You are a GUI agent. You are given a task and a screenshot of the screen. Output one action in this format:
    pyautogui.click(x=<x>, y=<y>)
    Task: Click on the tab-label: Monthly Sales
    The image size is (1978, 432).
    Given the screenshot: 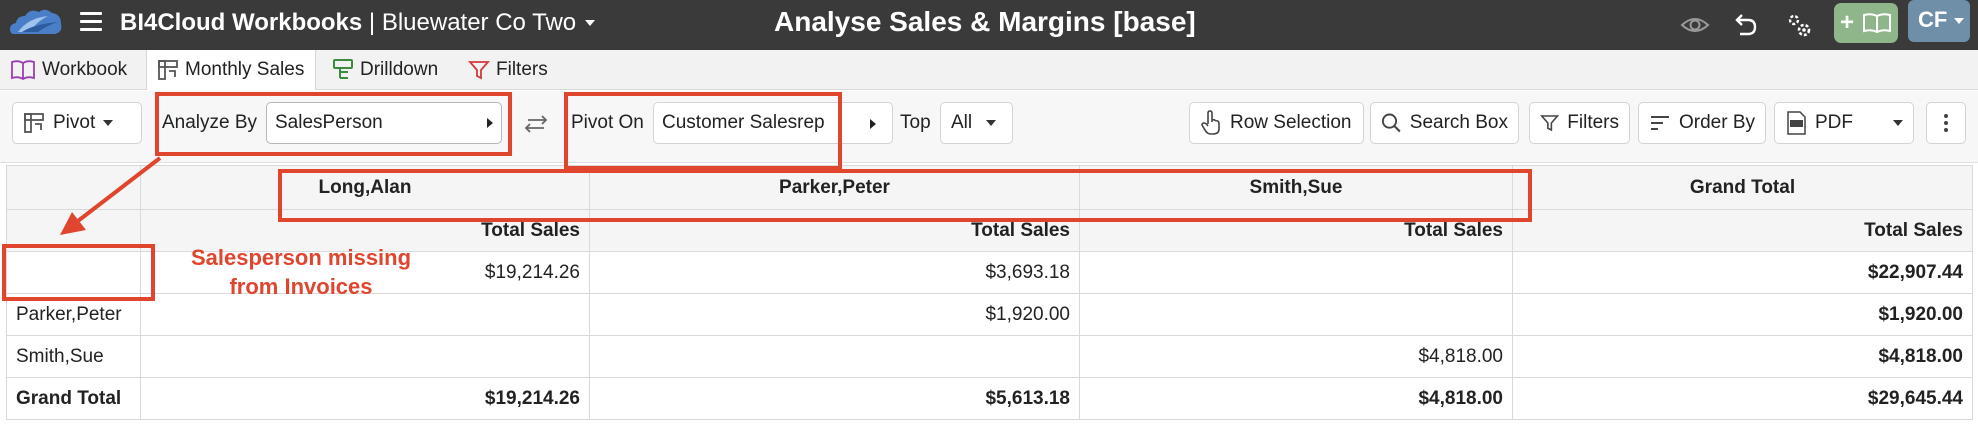 What is the action you would take?
    pyautogui.click(x=245, y=69)
    